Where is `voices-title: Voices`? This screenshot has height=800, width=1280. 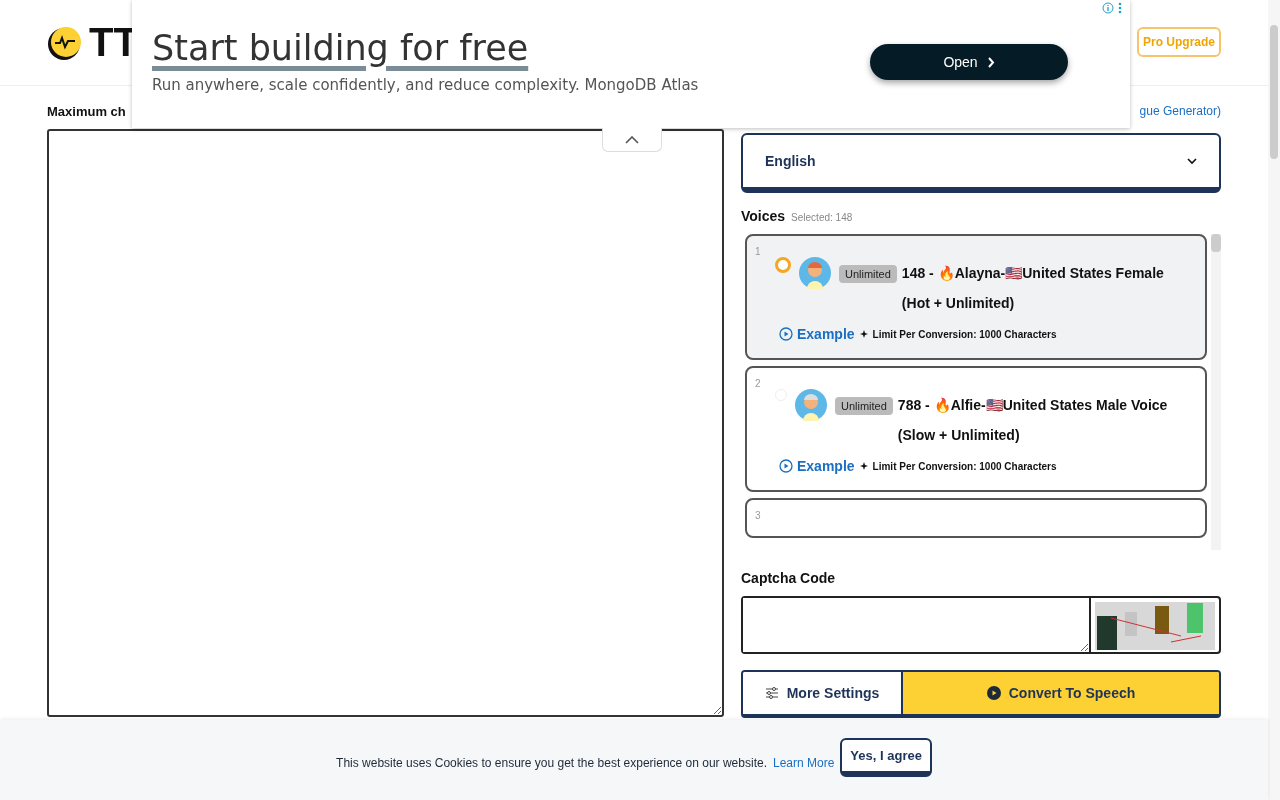 voices-title: Voices is located at coordinates (763, 216).